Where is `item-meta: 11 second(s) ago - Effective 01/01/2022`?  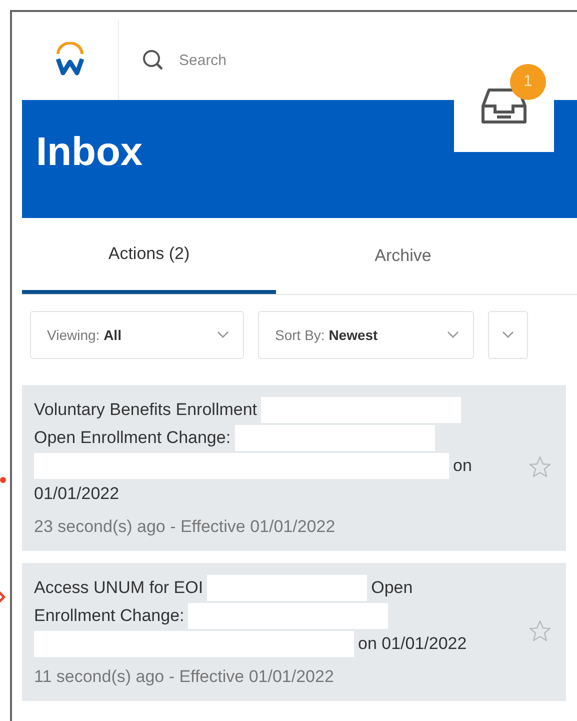
item-meta: 11 second(s) ago - Effective 01/01/2022 is located at coordinates (184, 677).